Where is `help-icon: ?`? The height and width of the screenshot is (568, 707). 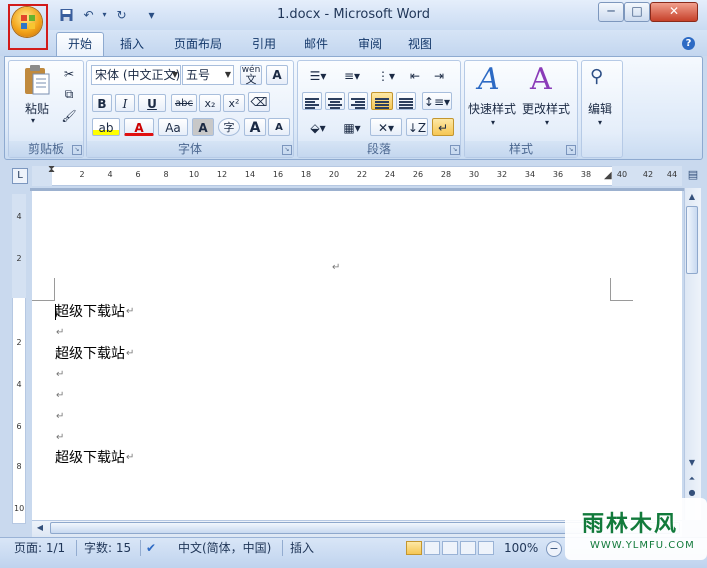 help-icon: ? is located at coordinates (688, 43).